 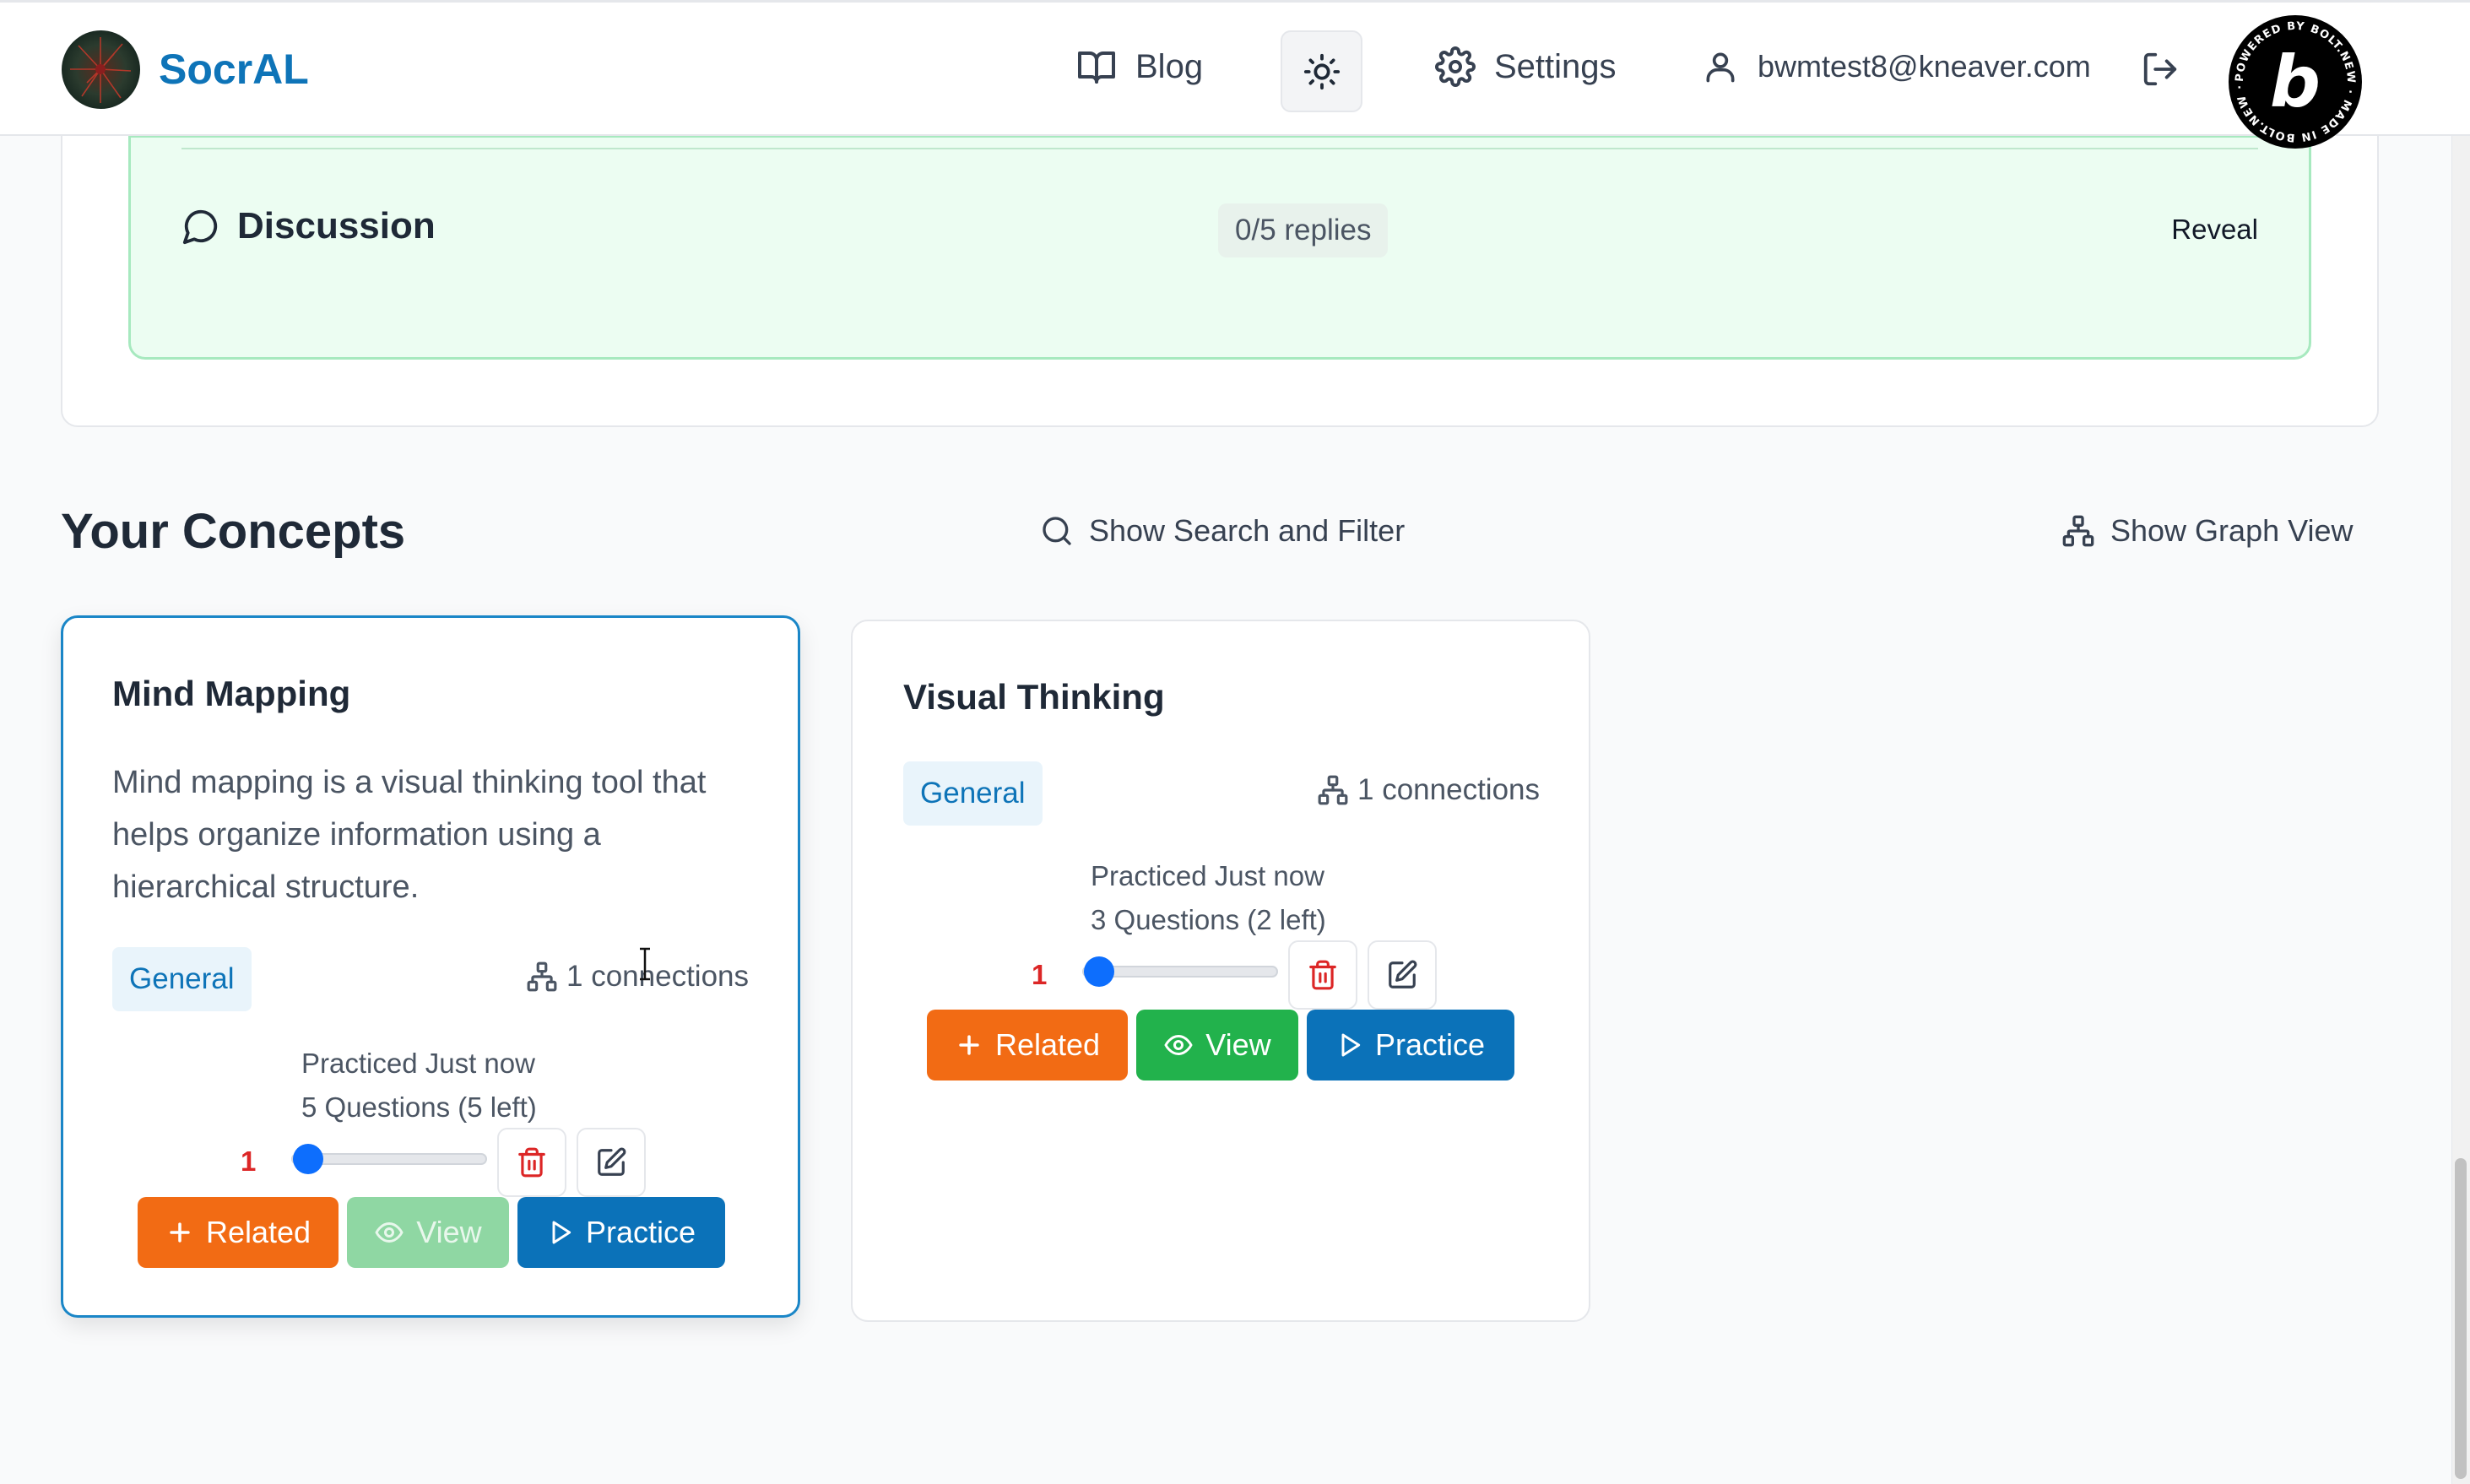 What do you see at coordinates (1720, 66) in the screenshot?
I see `user-icon` at bounding box center [1720, 66].